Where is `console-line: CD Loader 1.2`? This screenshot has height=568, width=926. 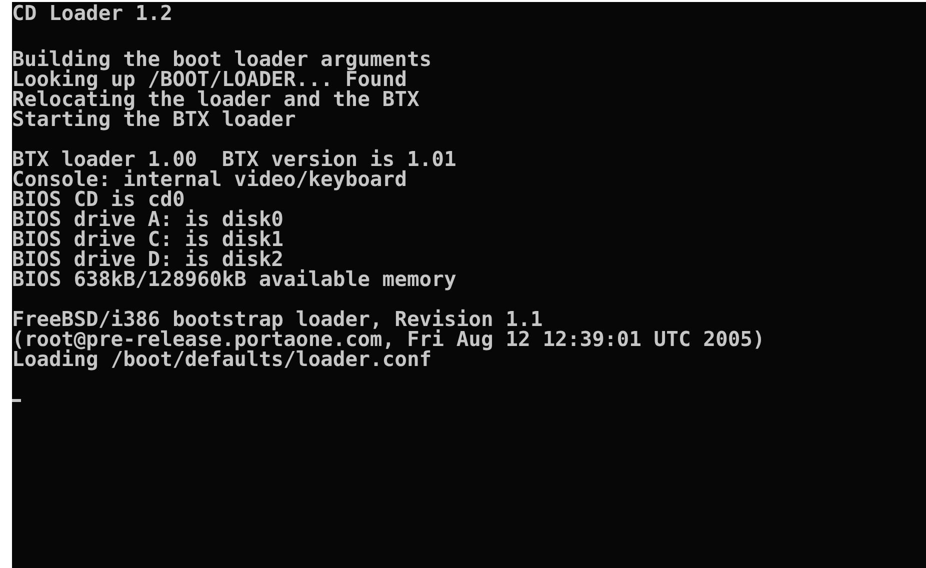 console-line: CD Loader 1.2 is located at coordinates (92, 13).